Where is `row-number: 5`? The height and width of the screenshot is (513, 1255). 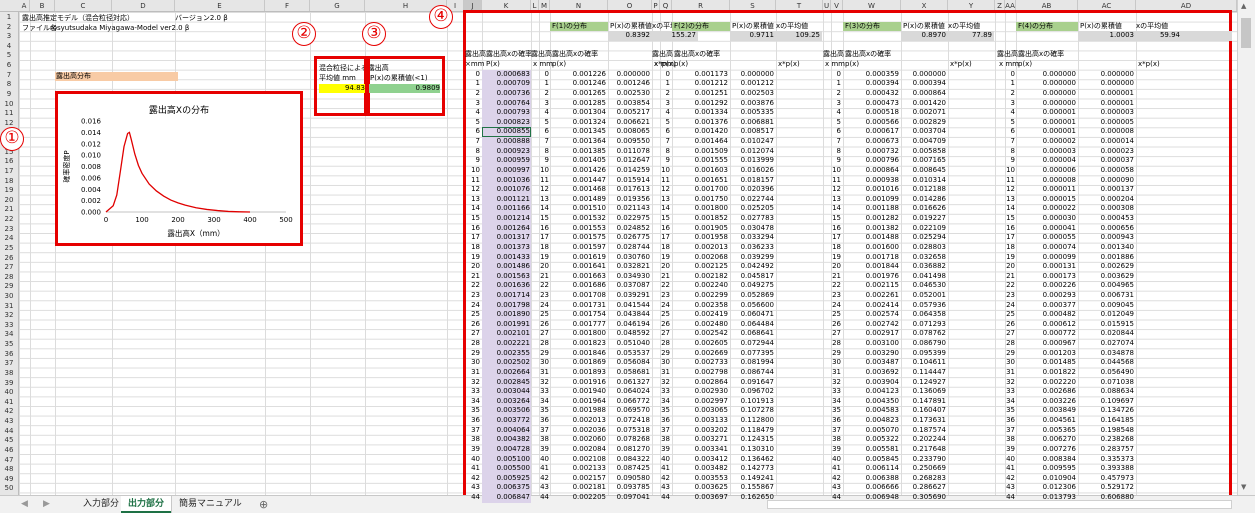 row-number: 5 is located at coordinates (9, 55).